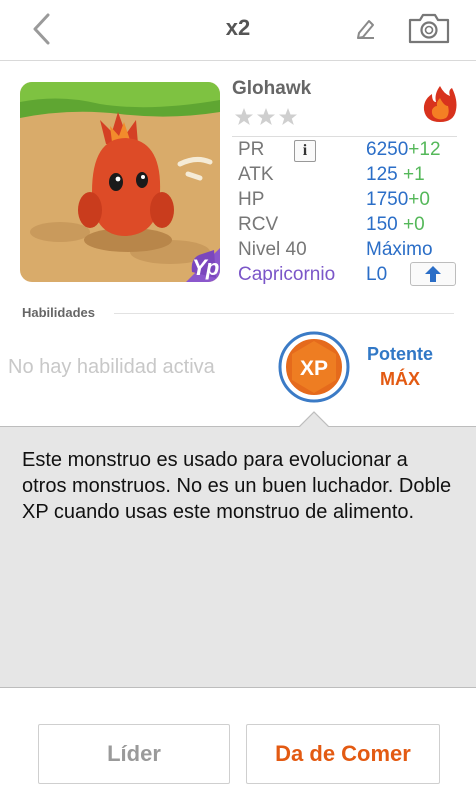 Image resolution: width=476 pixels, height=800 pixels. I want to click on skills-label: Habilidades, so click(58, 312).